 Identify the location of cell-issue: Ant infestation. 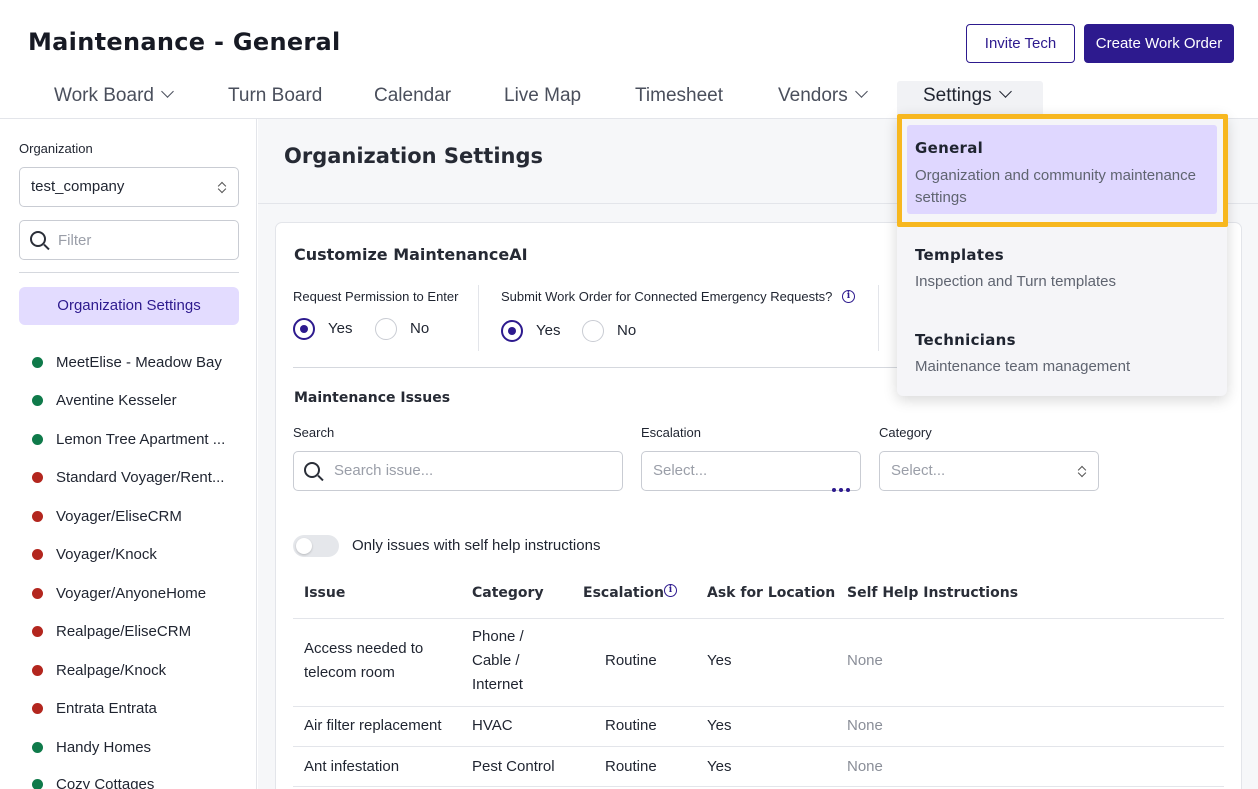
(352, 766).